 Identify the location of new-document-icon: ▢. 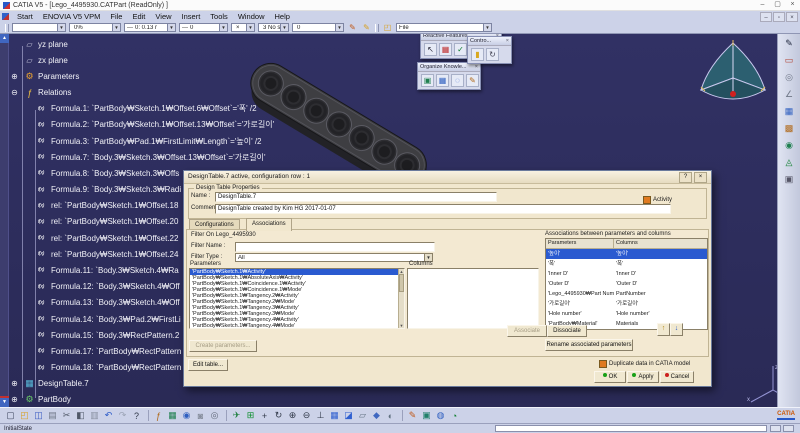
(10, 415).